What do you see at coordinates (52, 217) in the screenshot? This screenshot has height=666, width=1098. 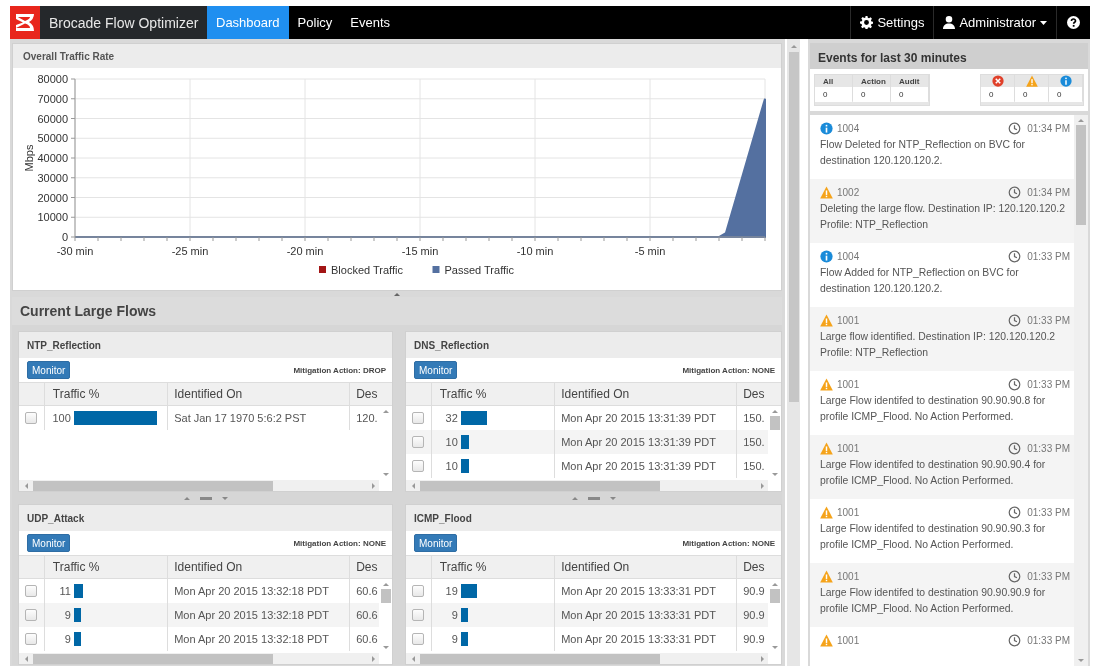 I see `tick-label: 10000` at bounding box center [52, 217].